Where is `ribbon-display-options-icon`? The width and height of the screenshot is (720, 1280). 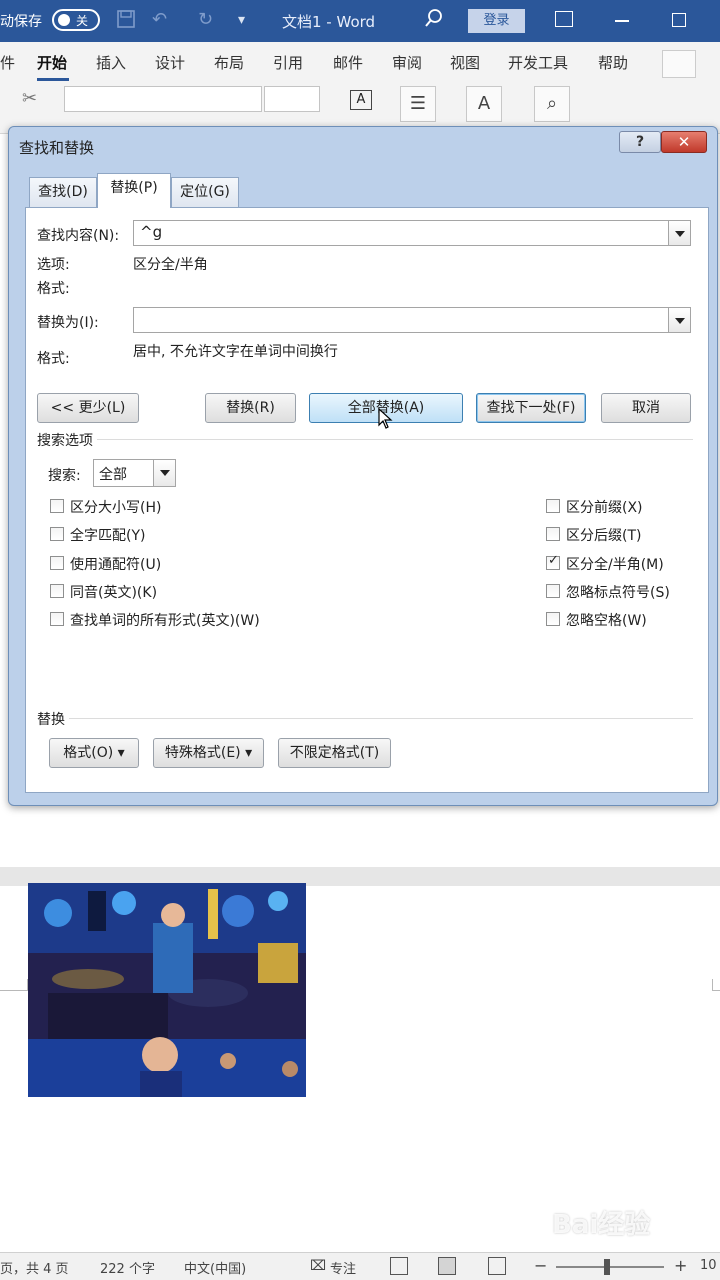 ribbon-display-options-icon is located at coordinates (564, 19).